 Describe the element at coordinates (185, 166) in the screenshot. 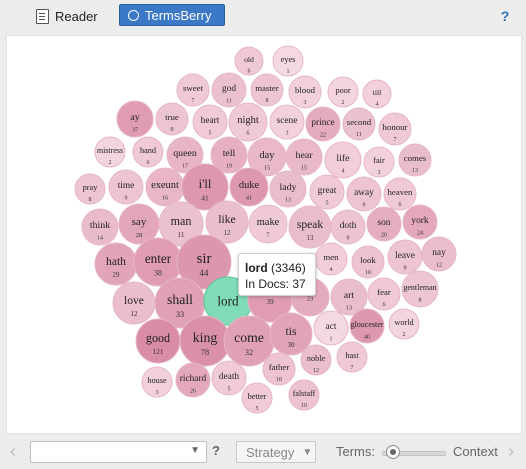

I see `bubble-count-label: 17` at that location.